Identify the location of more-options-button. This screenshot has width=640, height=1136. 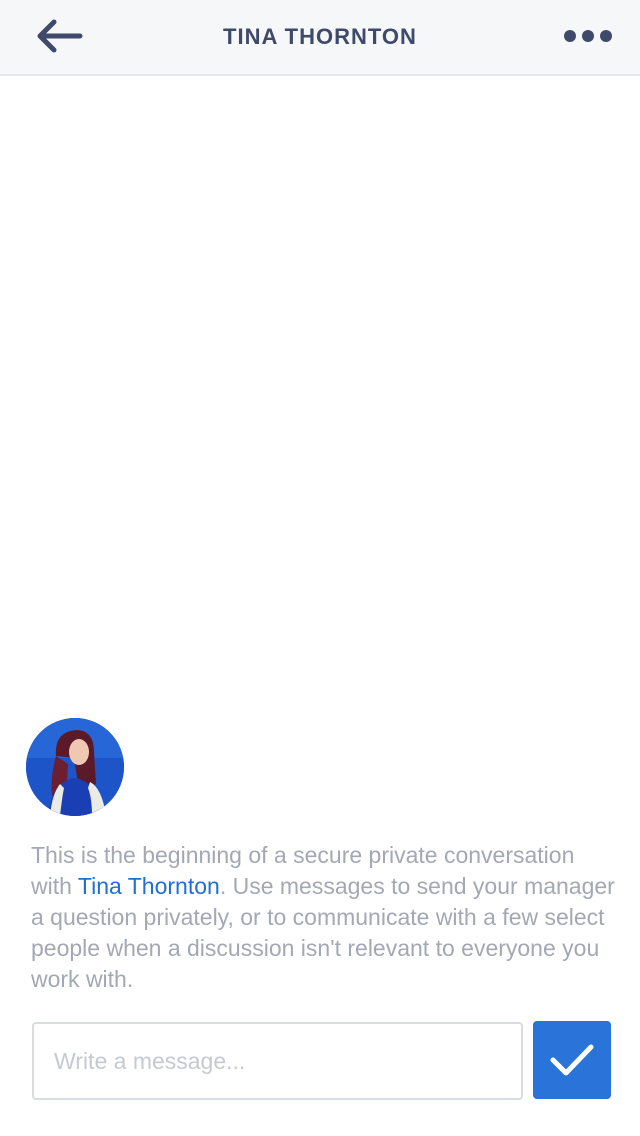
(588, 36).